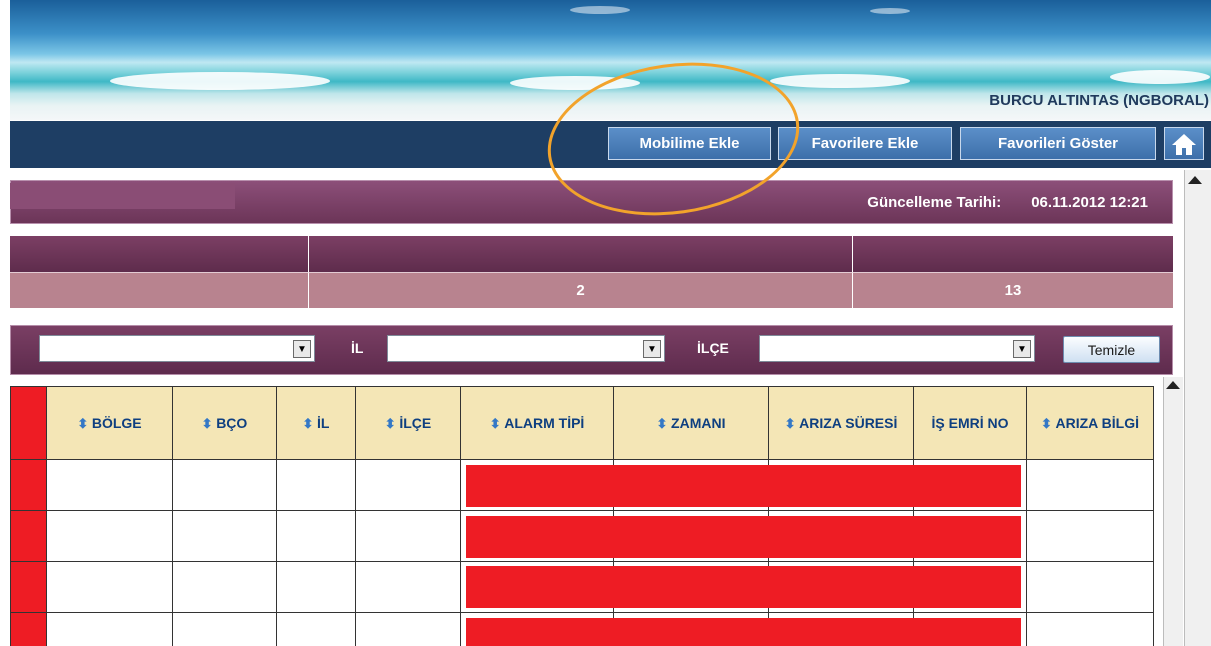  I want to click on column-header: ⬍ ARIZA SÜRESİ, so click(841, 423).